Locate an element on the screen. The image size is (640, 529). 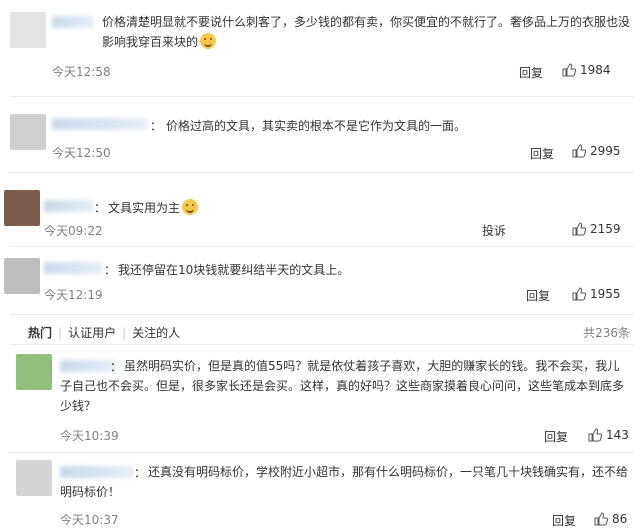
comment-text: 我还停留在10块钱就要纠结半天的文具上。 is located at coordinates (234, 270).